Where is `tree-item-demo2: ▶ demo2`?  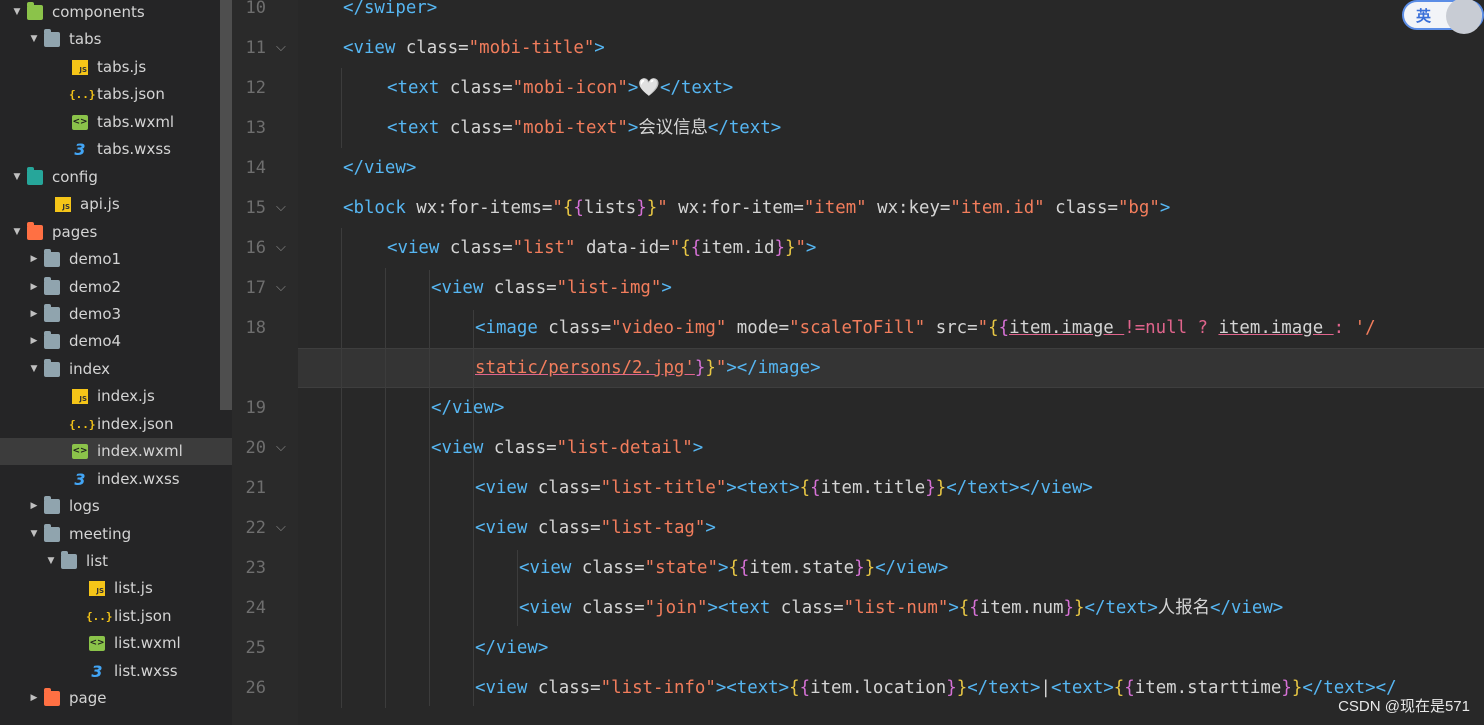
tree-item-demo2: ▶ demo2 is located at coordinates (116, 287).